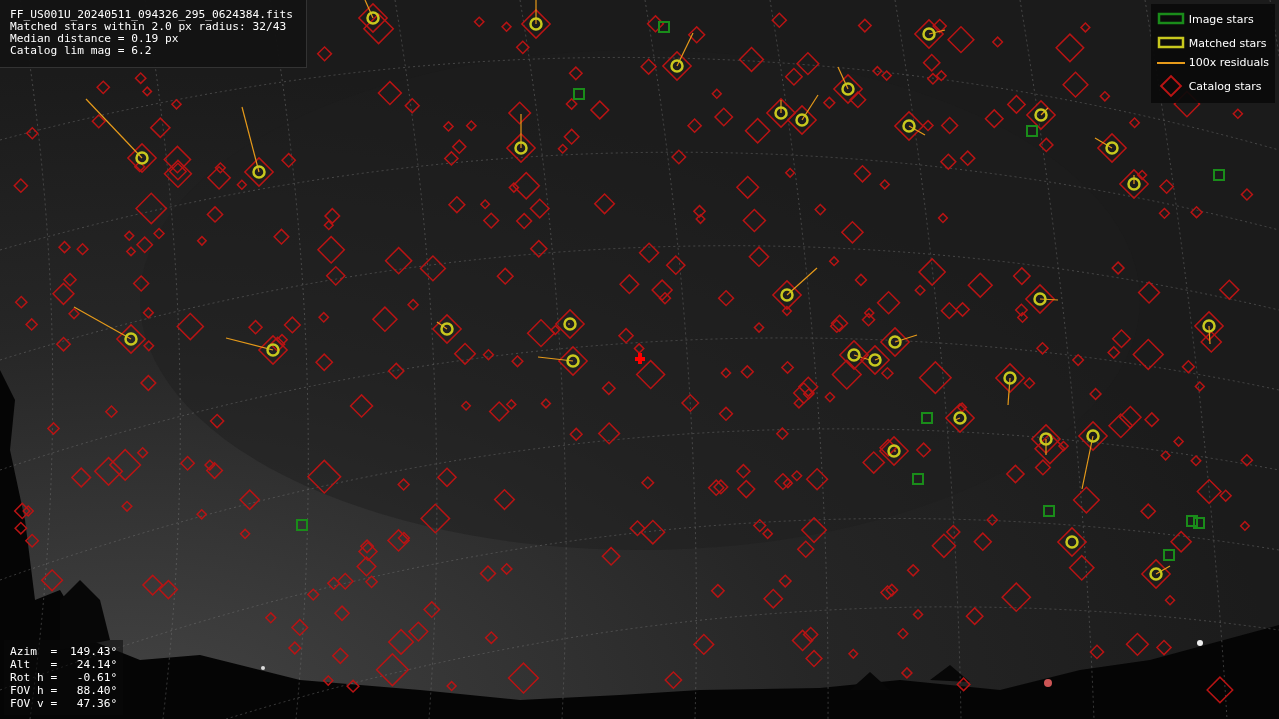 The height and width of the screenshot is (719, 1279). I want to click on file-name-text: FF_US001U_20240511_094326_295_0624384.fits, so click(151, 15).